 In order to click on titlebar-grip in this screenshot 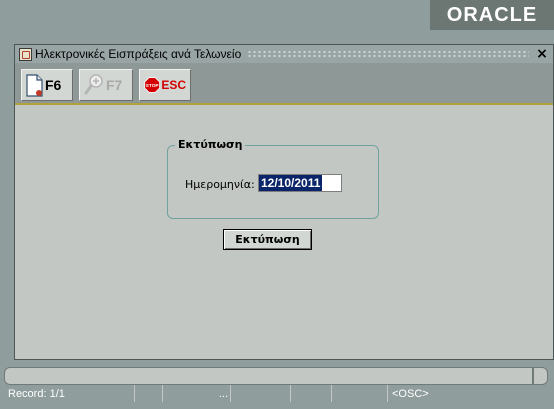, I will do `click(388, 54)`.